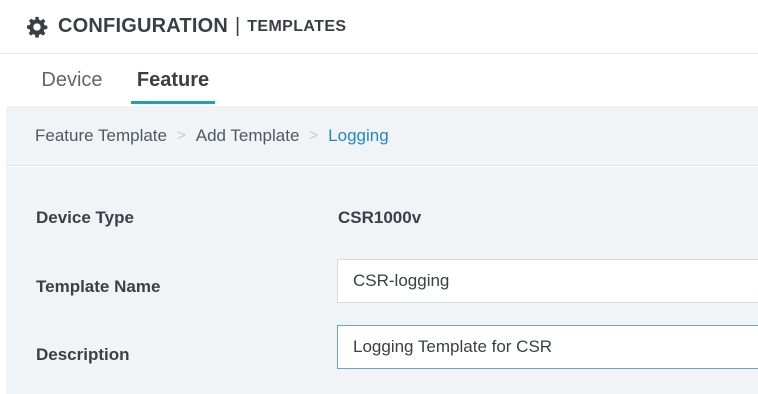  Describe the element at coordinates (358, 135) in the screenshot. I see `breadcrumb-logging: Logging` at that location.